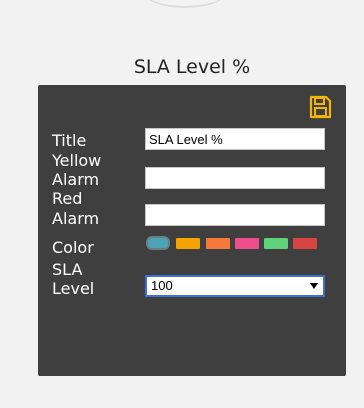 The width and height of the screenshot is (364, 408). Describe the element at coordinates (235, 178) in the screenshot. I see `yellow-alarm-input` at that location.